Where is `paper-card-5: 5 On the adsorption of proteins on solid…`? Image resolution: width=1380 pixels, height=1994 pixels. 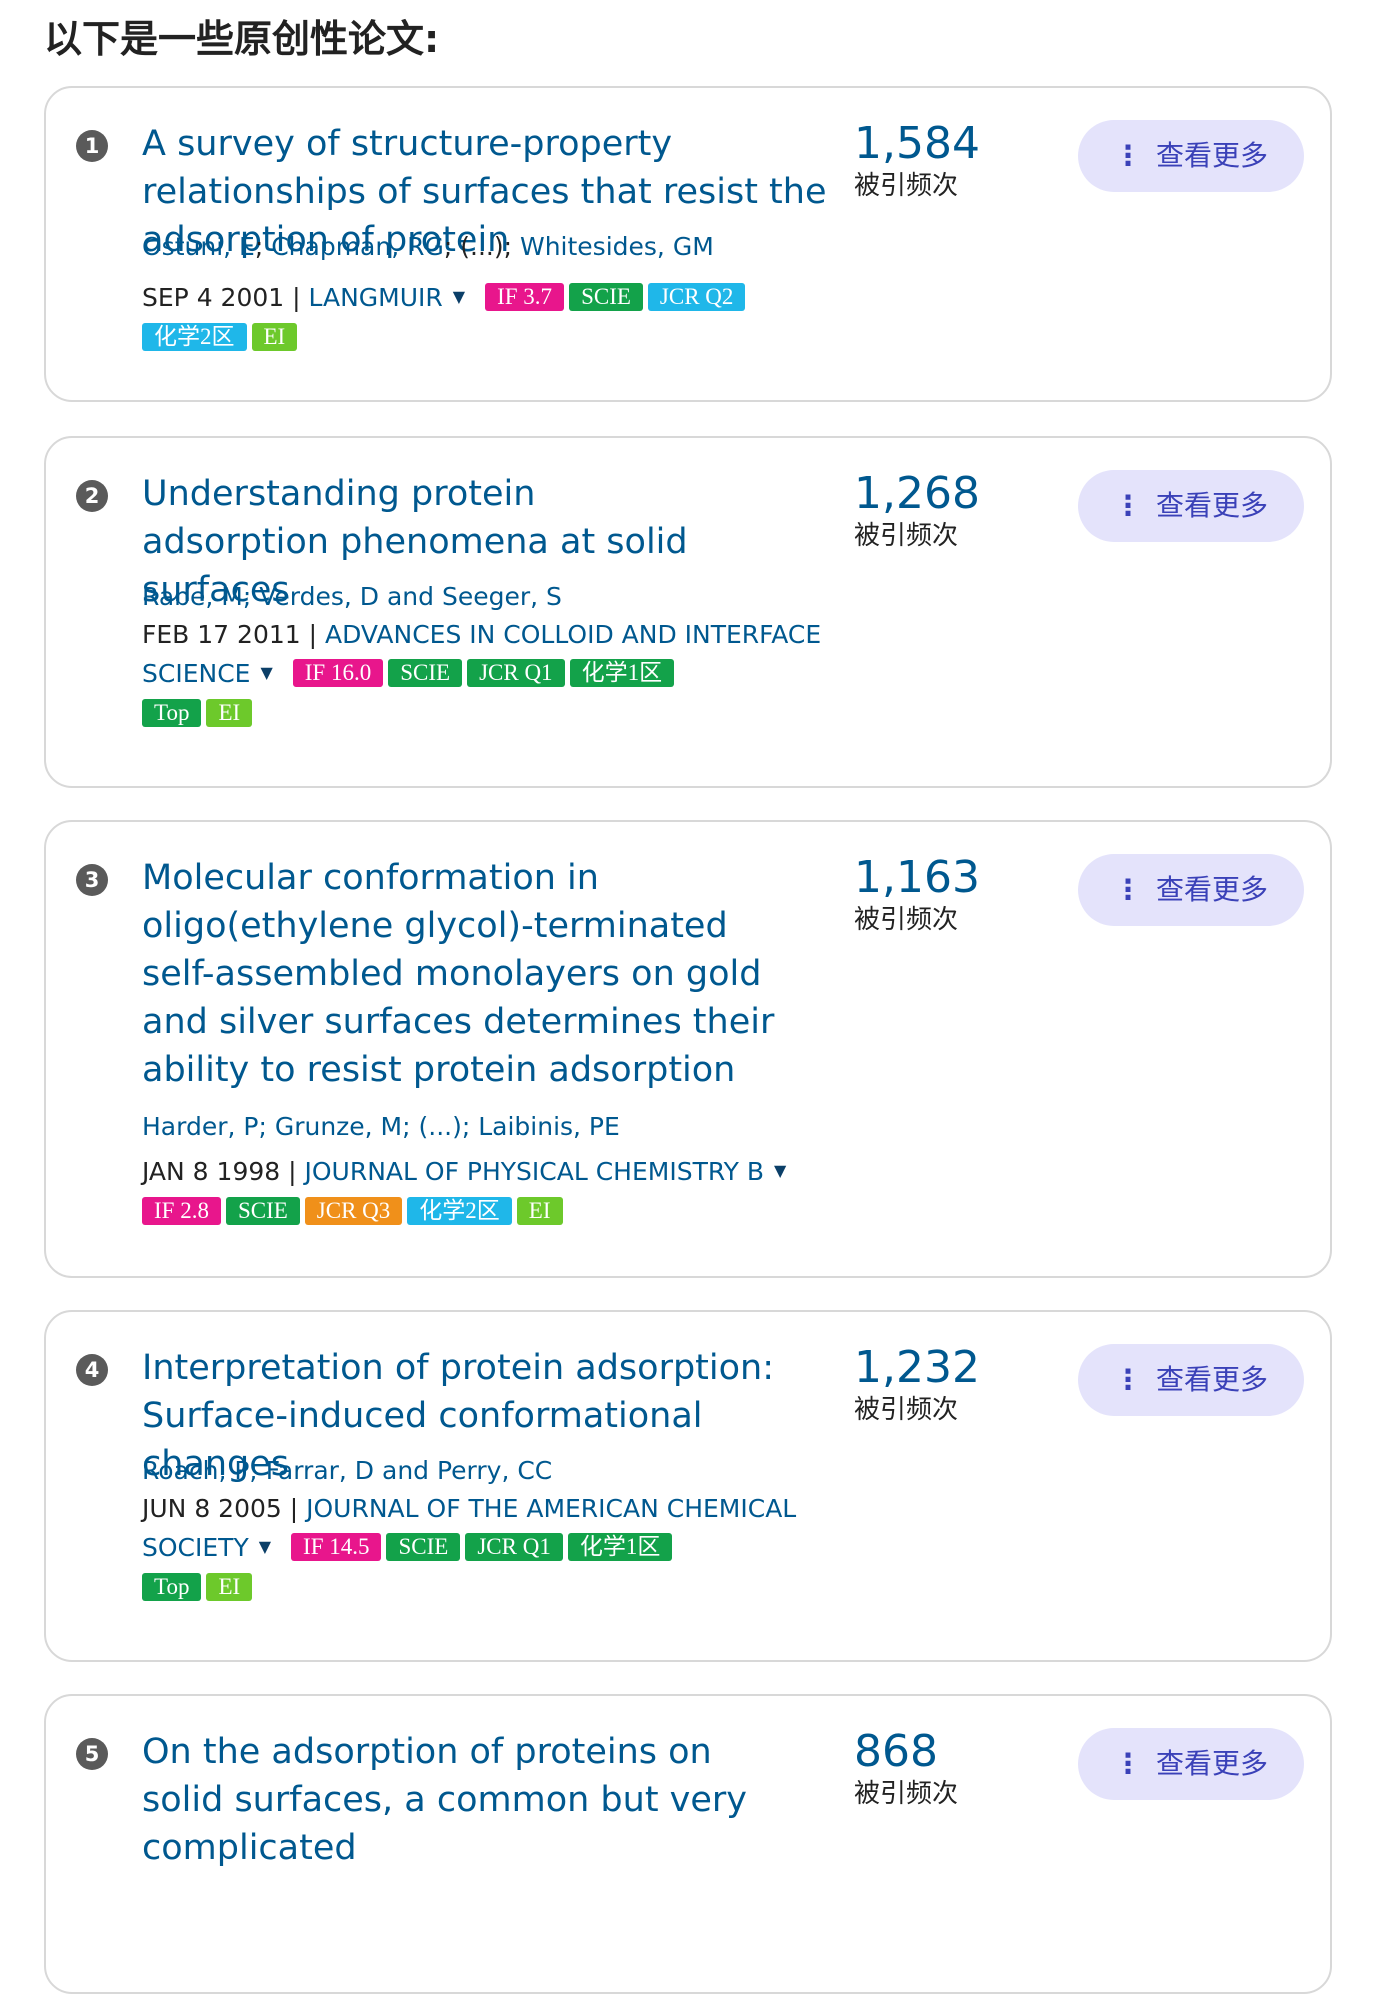 paper-card-5: 5 On the adsorption of proteins on solid… is located at coordinates (688, 1844).